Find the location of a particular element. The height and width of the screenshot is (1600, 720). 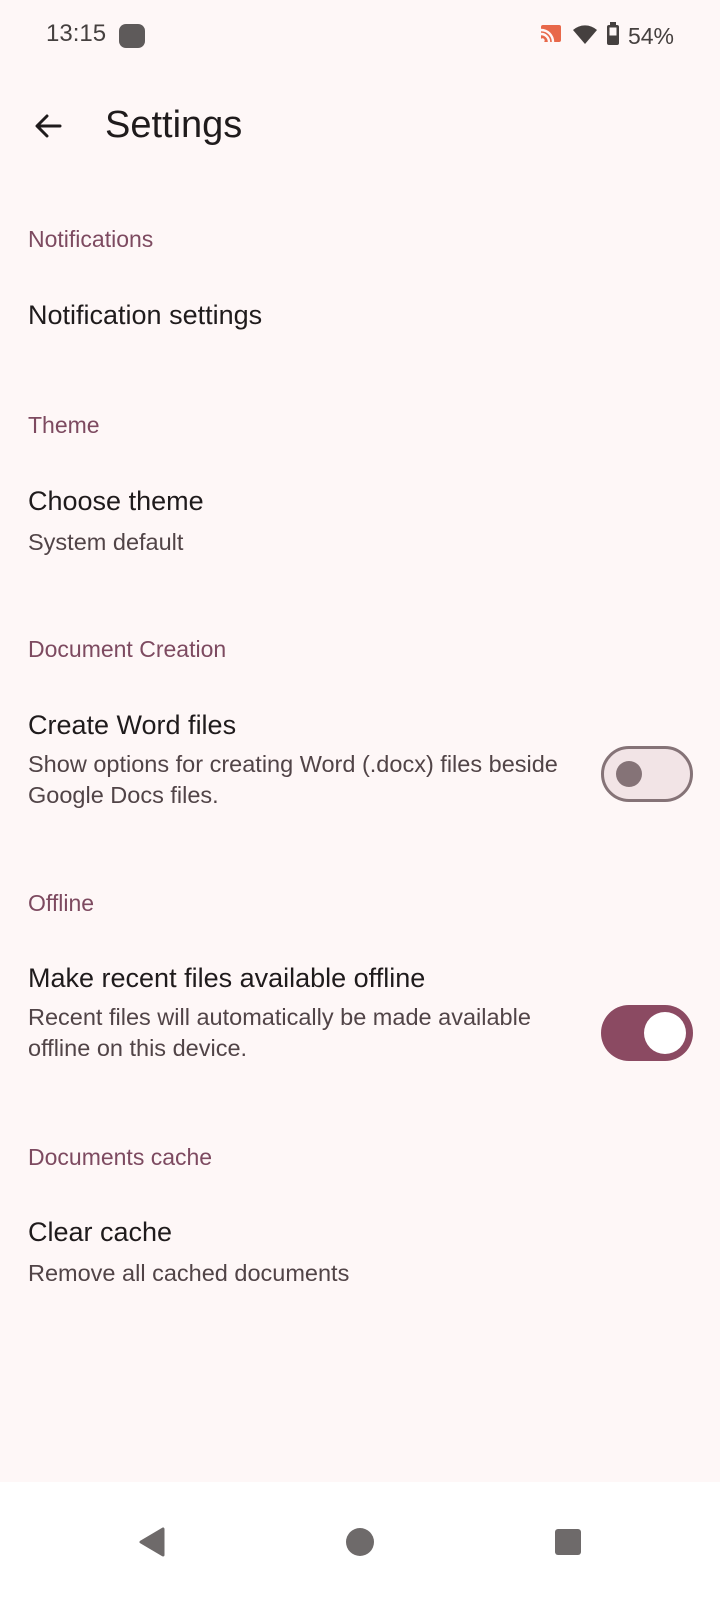

arrow-back-icon is located at coordinates (48, 126).